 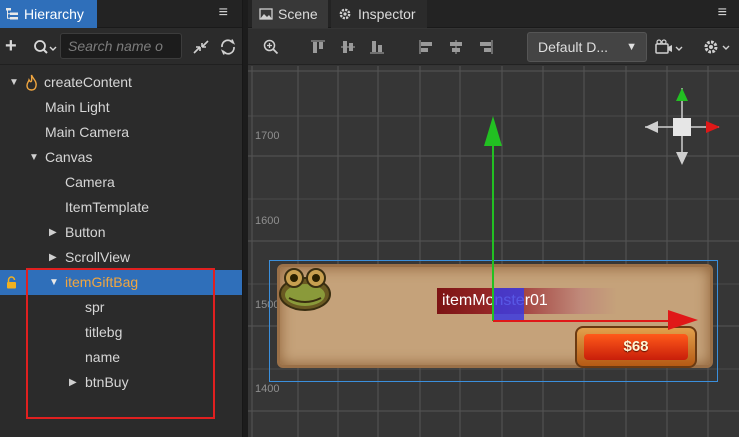 I want to click on tree-item-label: spr, so click(x=95, y=307).